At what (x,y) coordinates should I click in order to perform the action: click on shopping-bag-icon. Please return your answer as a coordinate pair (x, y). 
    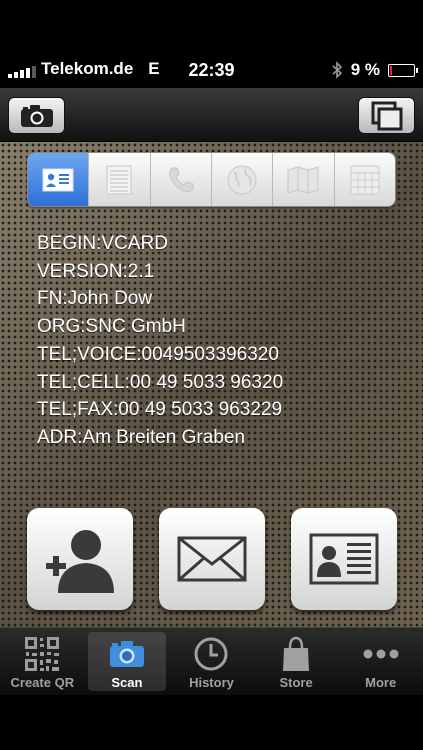
    Looking at the image, I should click on (296, 654).